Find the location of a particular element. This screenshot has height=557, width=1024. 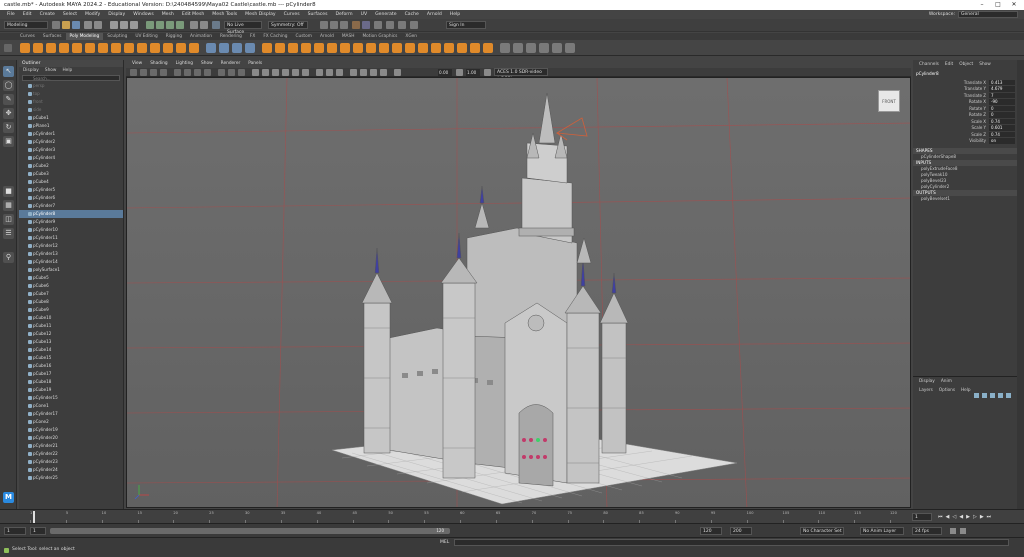

ambient-occlusion-icon is located at coordinates (319, 72).